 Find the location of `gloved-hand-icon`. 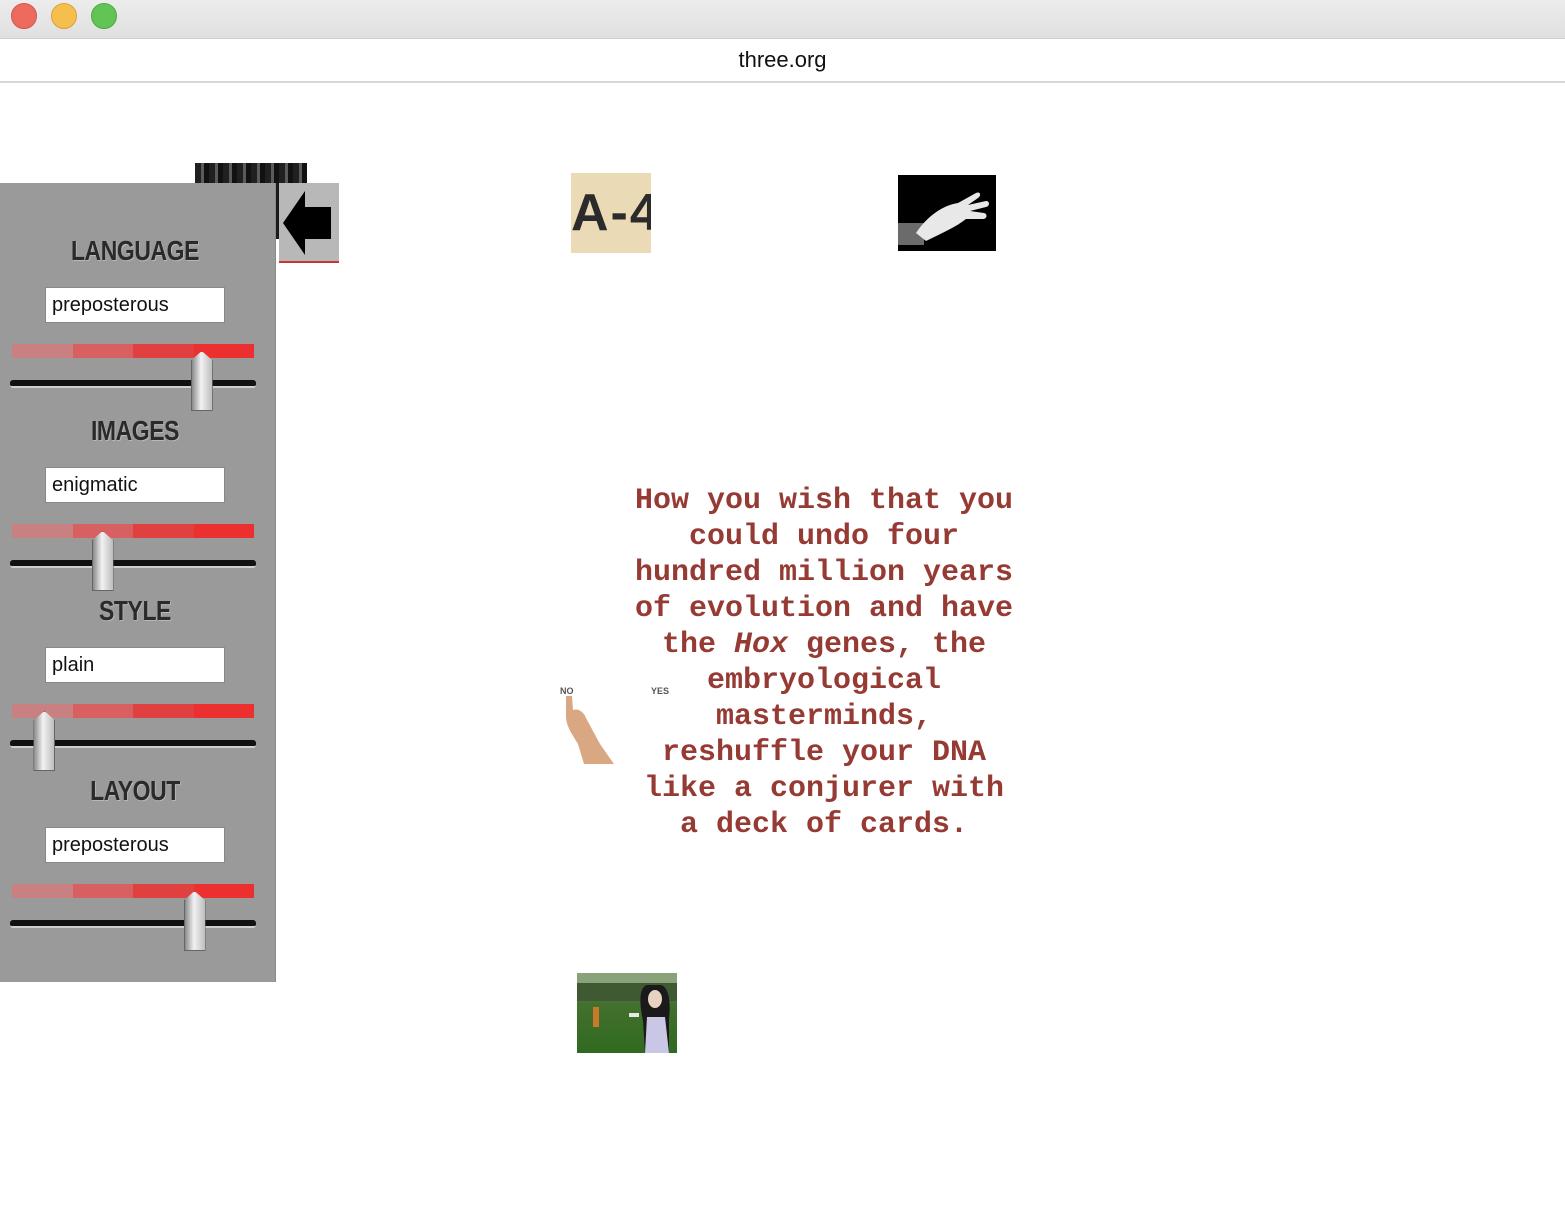

gloved-hand-icon is located at coordinates (943, 218).